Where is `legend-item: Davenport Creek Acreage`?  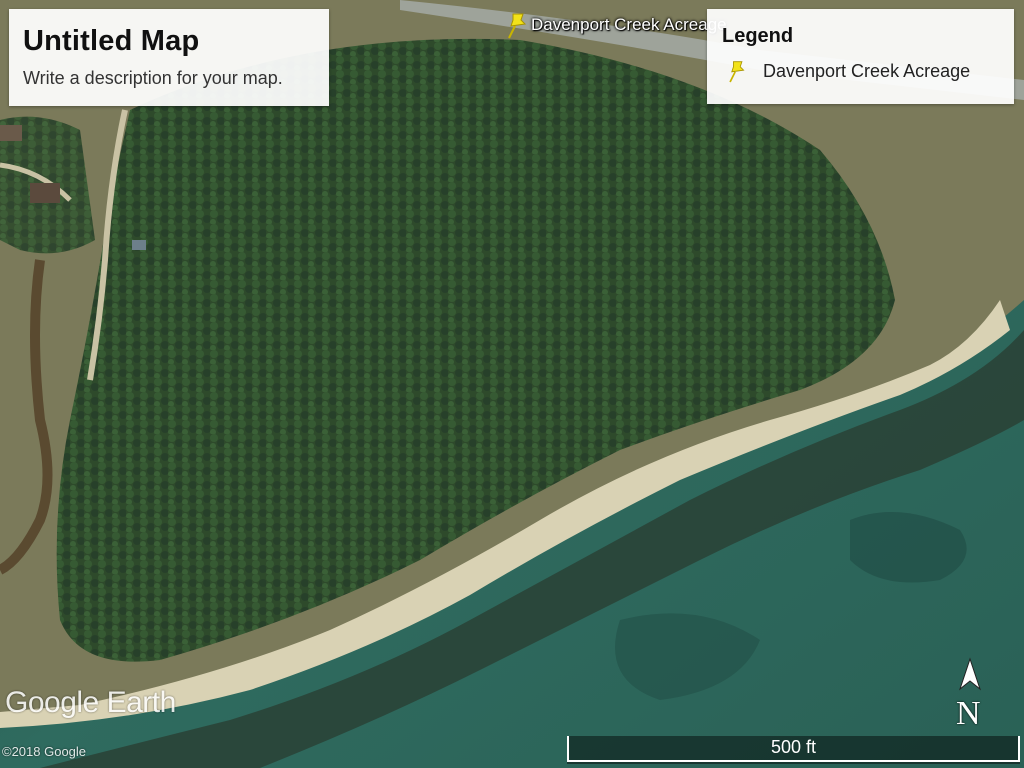
legend-item: Davenport Creek Acreage is located at coordinates (847, 71).